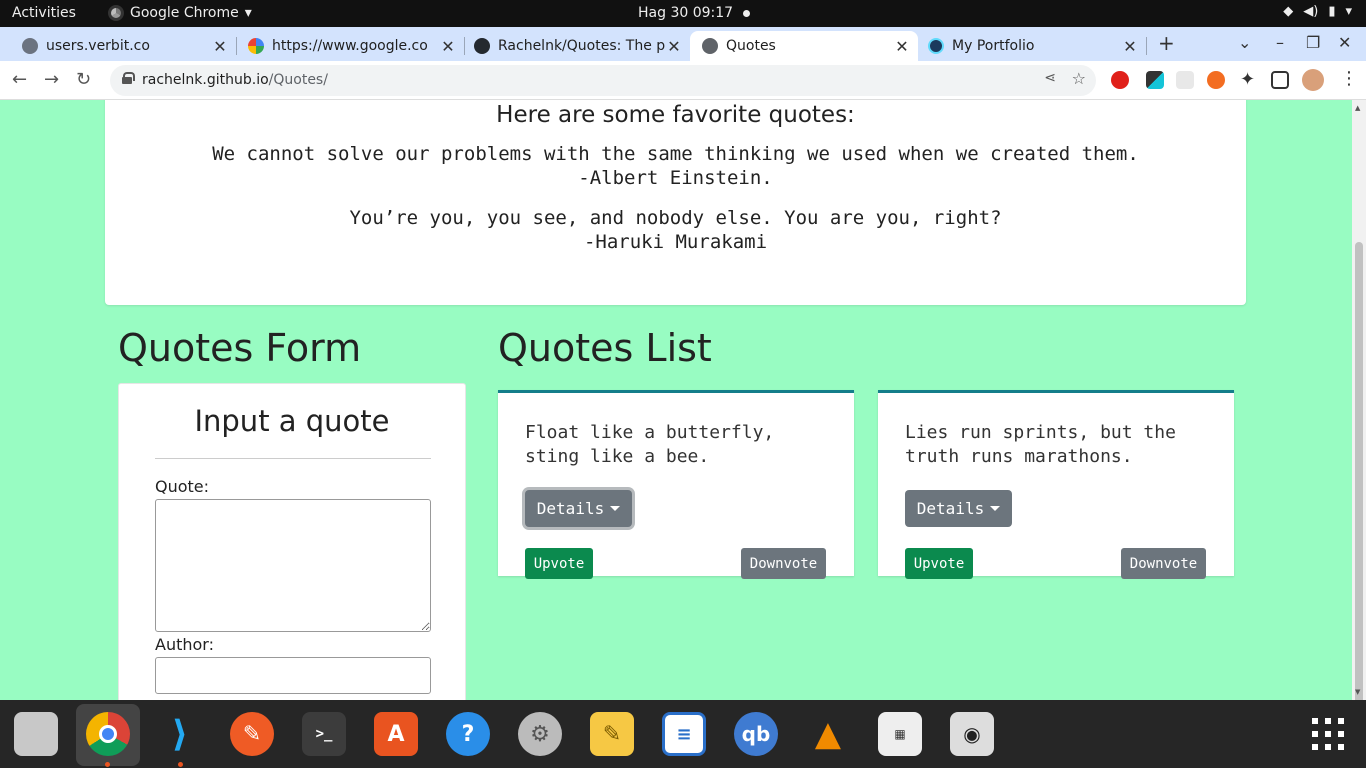 Image resolution: width=1366 pixels, height=768 pixels. What do you see at coordinates (1359, 474) in the screenshot?
I see `scrollbar-thumb` at bounding box center [1359, 474].